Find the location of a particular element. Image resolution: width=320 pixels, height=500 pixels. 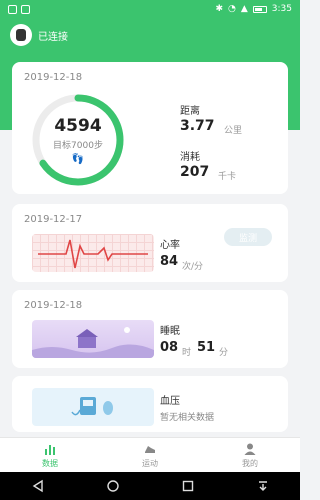

signal-icon: ▲ is located at coordinates (244, 9).